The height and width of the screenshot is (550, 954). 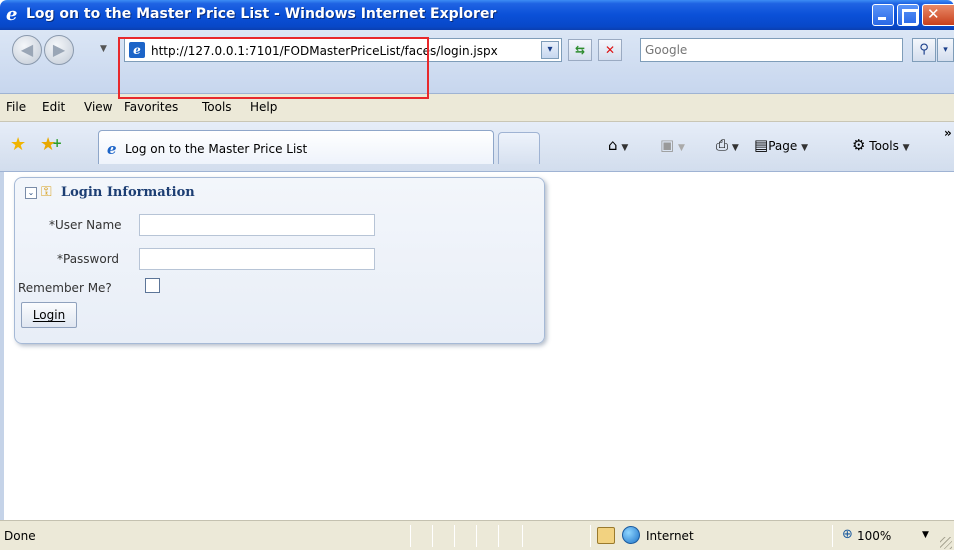 I want to click on tab-label: Log on to the Master Price List, so click(x=216, y=149).